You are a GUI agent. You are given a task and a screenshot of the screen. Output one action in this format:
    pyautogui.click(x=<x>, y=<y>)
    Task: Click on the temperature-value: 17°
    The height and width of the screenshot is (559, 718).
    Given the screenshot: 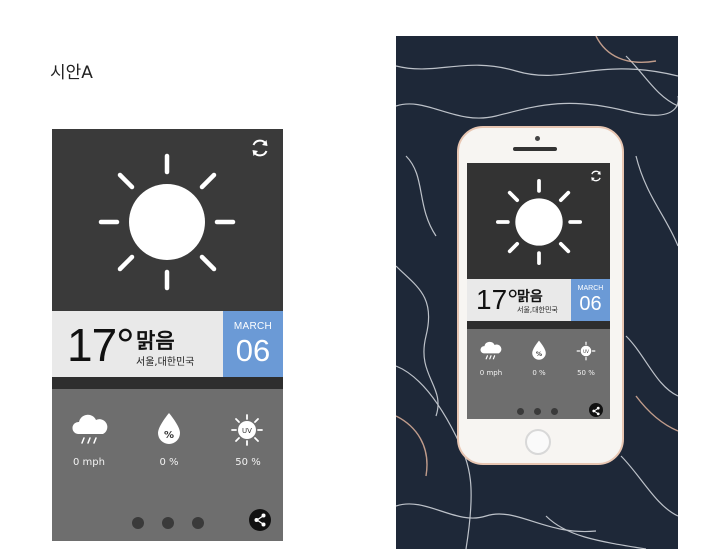 What is the action you would take?
    pyautogui.click(x=101, y=345)
    